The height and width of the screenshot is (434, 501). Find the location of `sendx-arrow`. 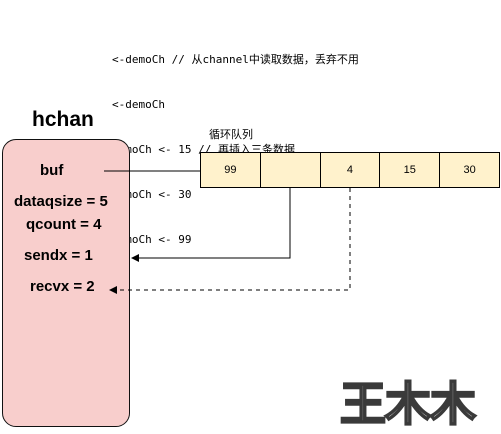

sendx-arrow is located at coordinates (211, 225).